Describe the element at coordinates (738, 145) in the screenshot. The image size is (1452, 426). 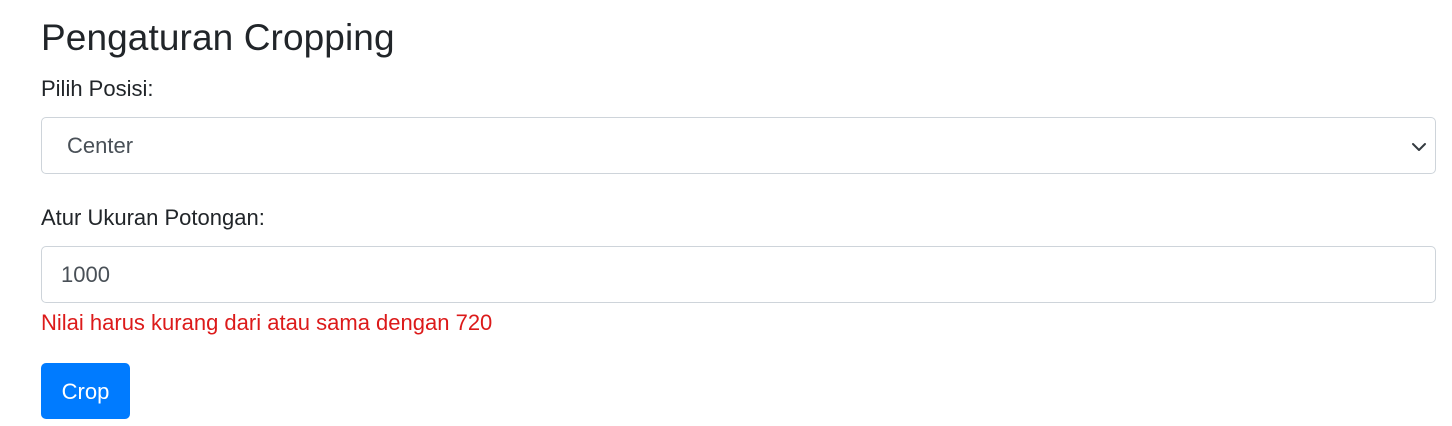
I see `position-select: Center` at that location.